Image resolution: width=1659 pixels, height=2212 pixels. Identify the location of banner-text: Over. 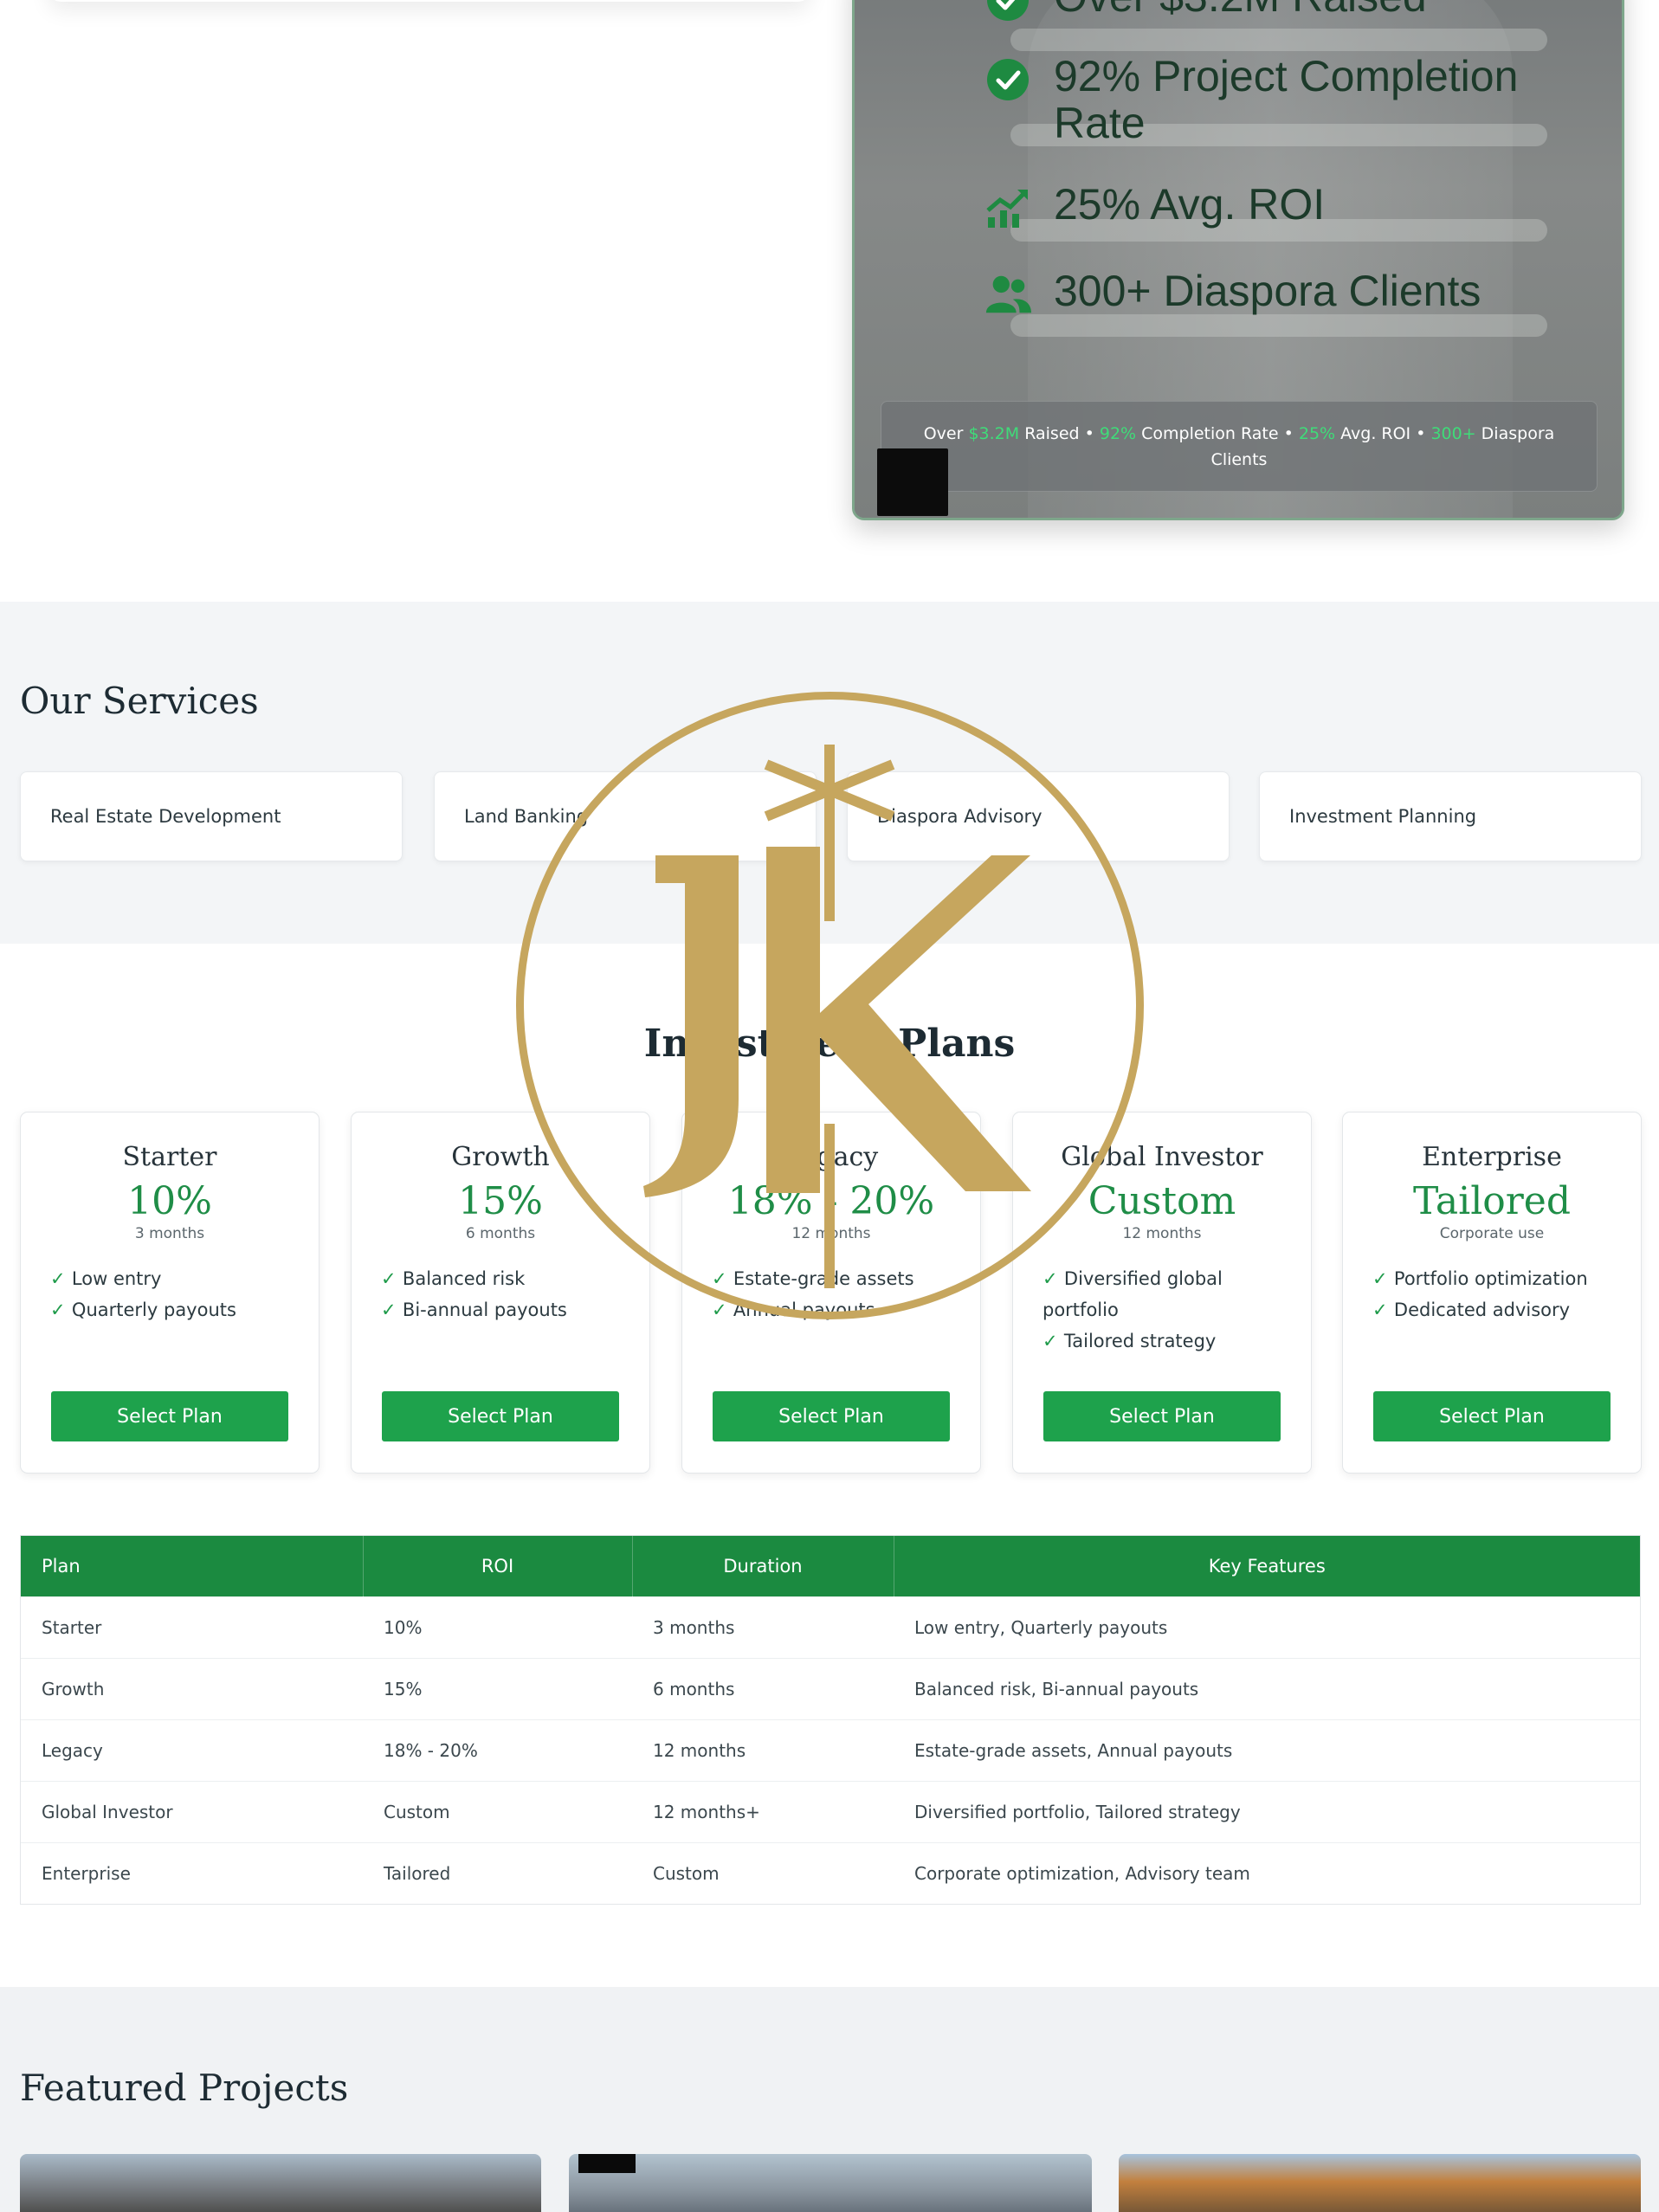
(946, 433).